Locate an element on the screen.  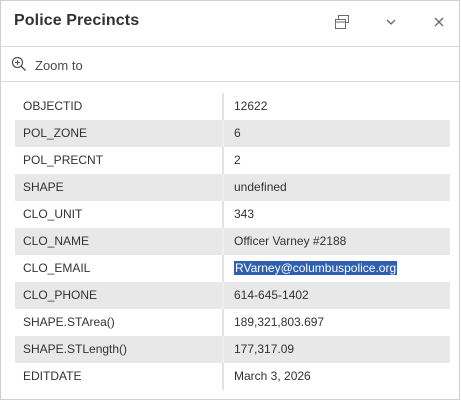
zoom-in-icon is located at coordinates (19, 65).